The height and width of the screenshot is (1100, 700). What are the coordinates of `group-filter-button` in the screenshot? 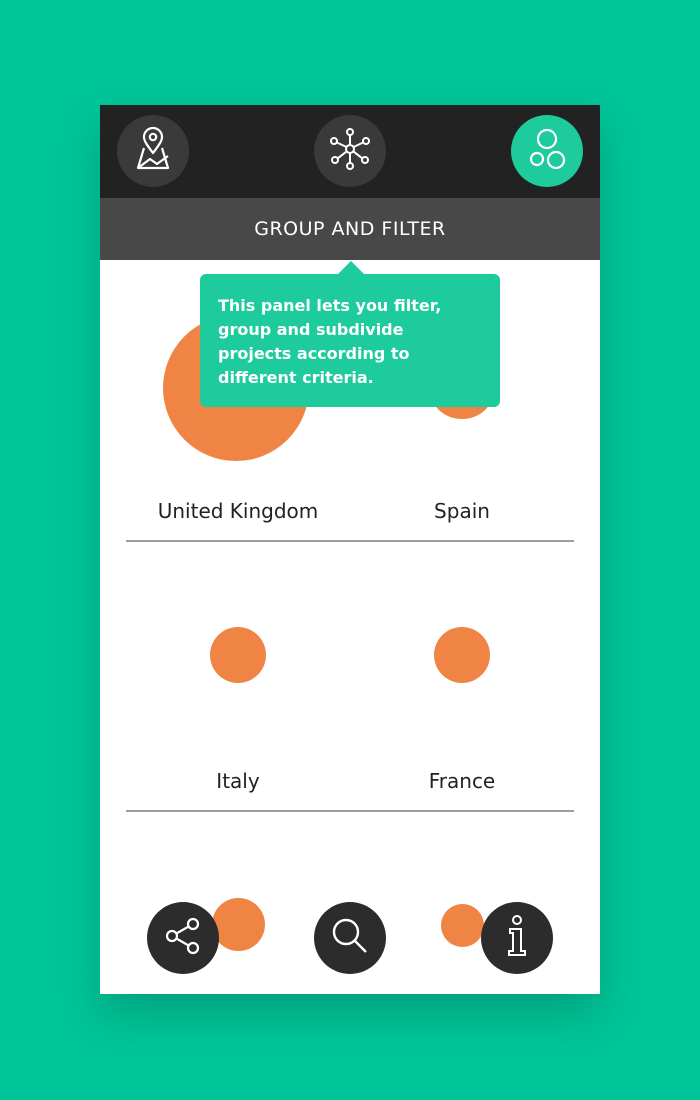 It's located at (547, 151).